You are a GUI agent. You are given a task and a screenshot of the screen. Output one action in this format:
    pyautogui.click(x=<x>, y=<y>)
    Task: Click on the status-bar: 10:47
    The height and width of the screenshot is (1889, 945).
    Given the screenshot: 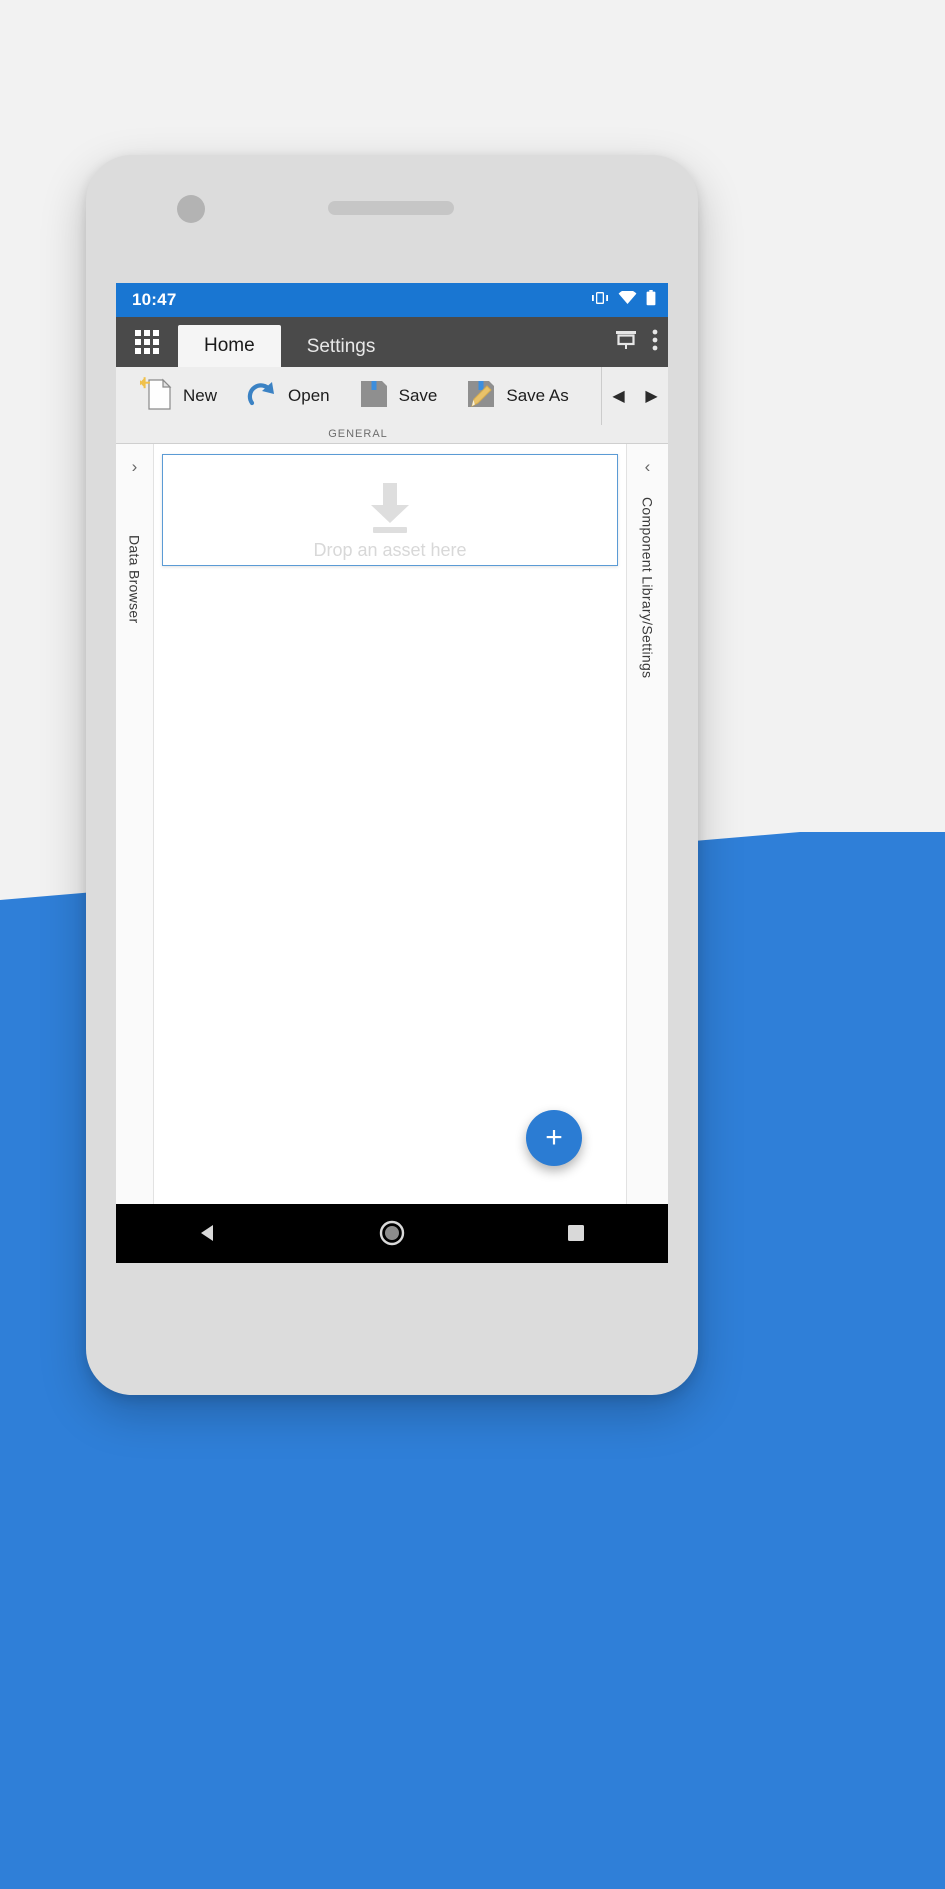 What is the action you would take?
    pyautogui.click(x=392, y=300)
    